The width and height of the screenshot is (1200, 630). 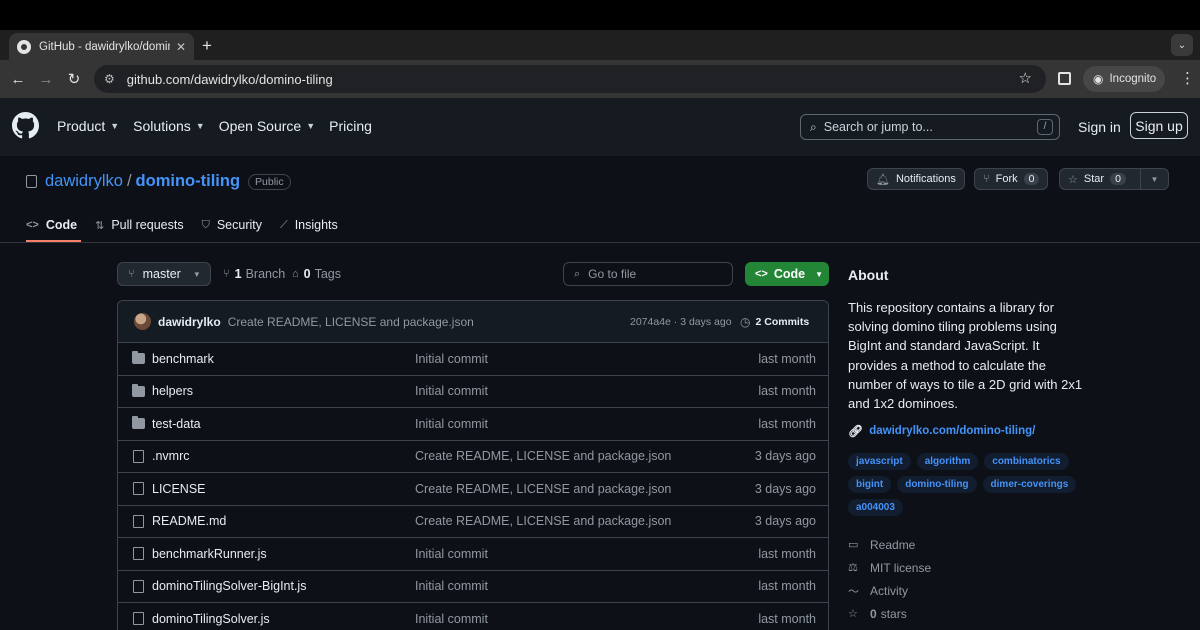 I want to click on topic-tag: combinatorics, so click(x=1026, y=461).